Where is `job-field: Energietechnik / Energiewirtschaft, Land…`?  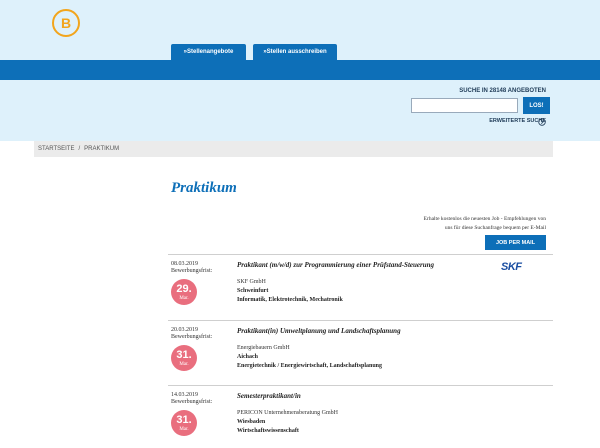
job-field: Energietechnik / Energiewirtschaft, Land… is located at coordinates (310, 366).